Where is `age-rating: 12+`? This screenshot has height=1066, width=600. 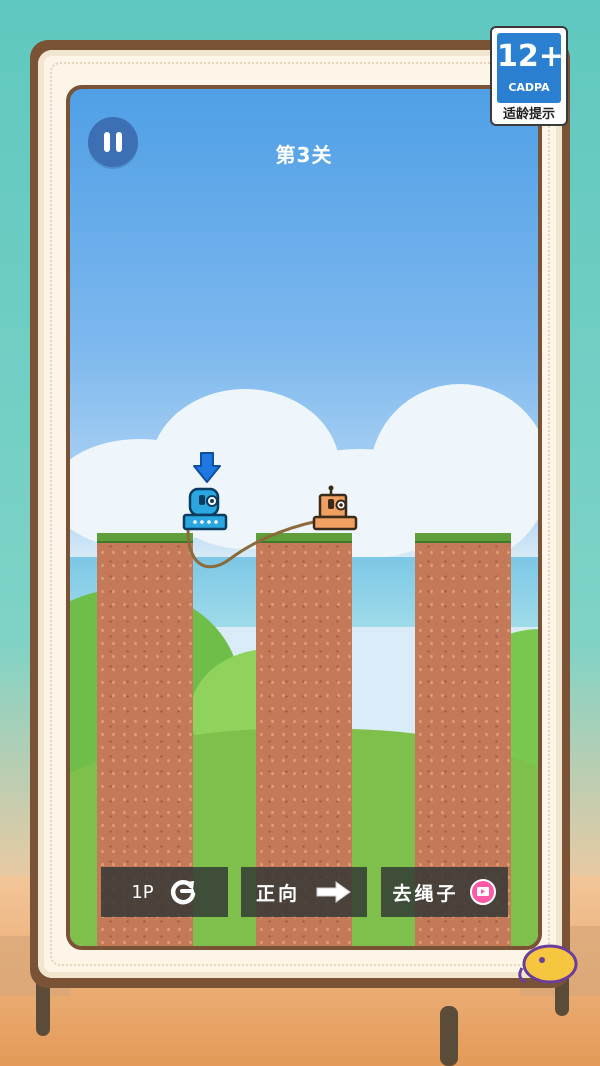
age-rating: 12+ is located at coordinates (530, 56).